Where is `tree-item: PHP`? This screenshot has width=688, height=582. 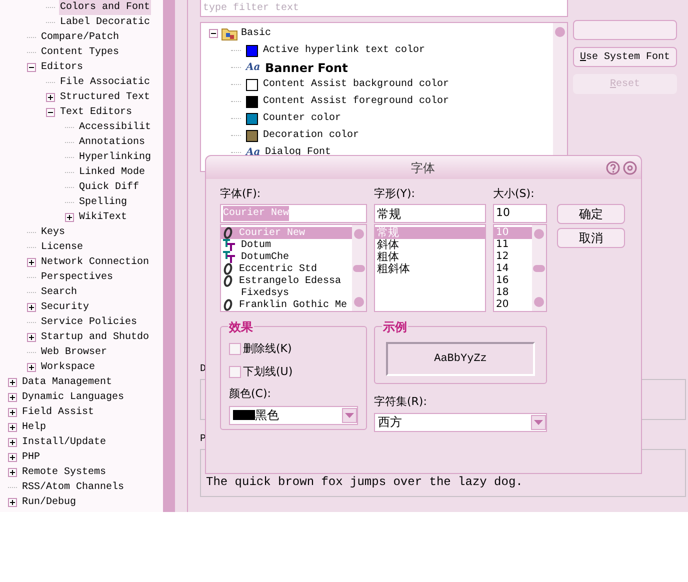
tree-item: PHP is located at coordinates (31, 457).